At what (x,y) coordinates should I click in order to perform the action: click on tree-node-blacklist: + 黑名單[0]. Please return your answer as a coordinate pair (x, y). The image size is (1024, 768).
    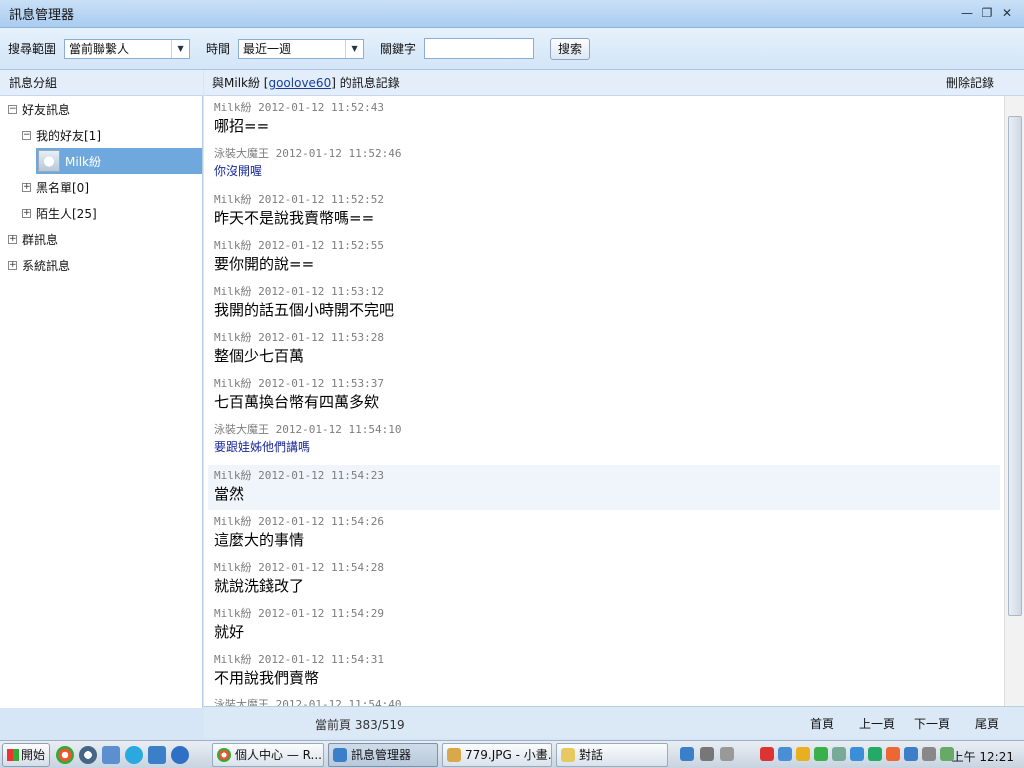
    Looking at the image, I should click on (55, 187).